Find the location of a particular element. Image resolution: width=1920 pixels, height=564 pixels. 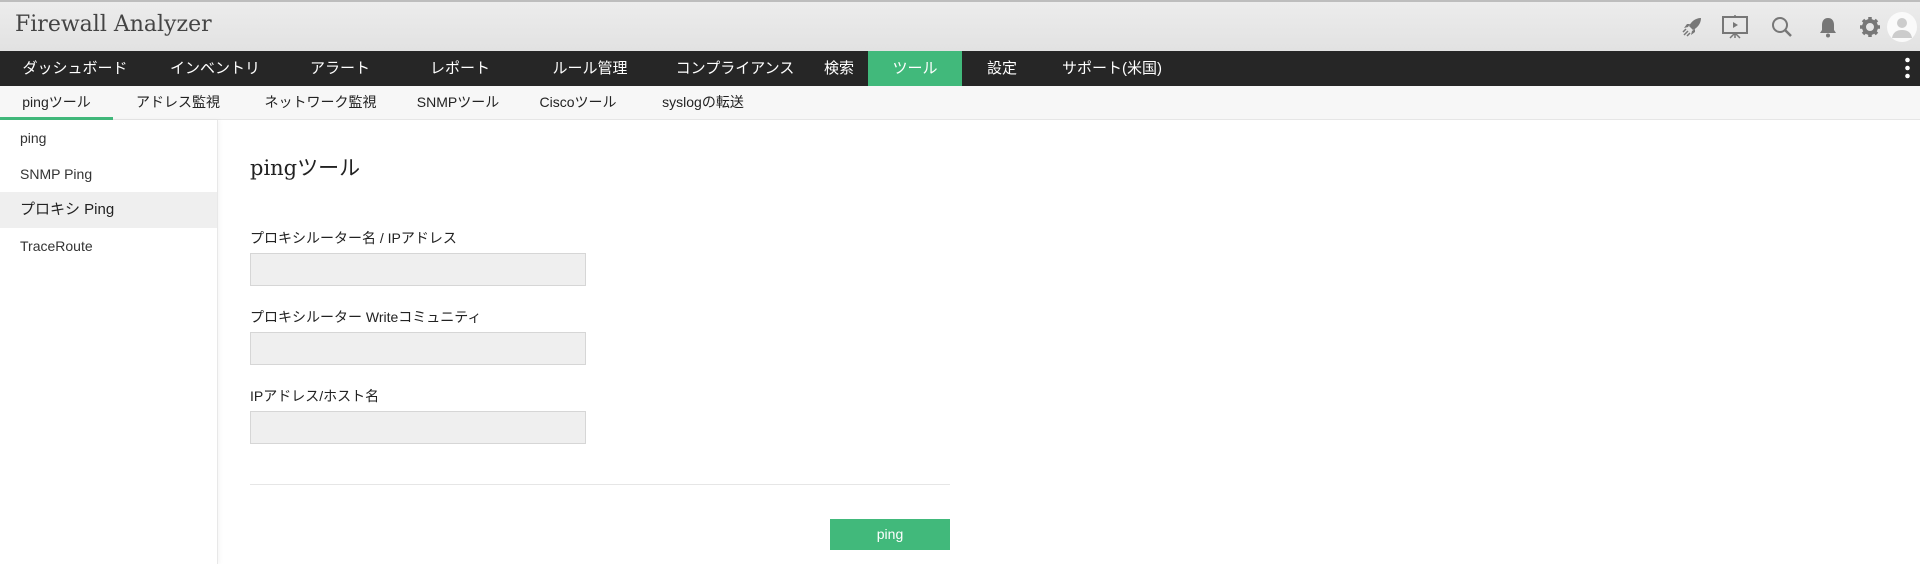

page-title: pingツール is located at coordinates (305, 168).